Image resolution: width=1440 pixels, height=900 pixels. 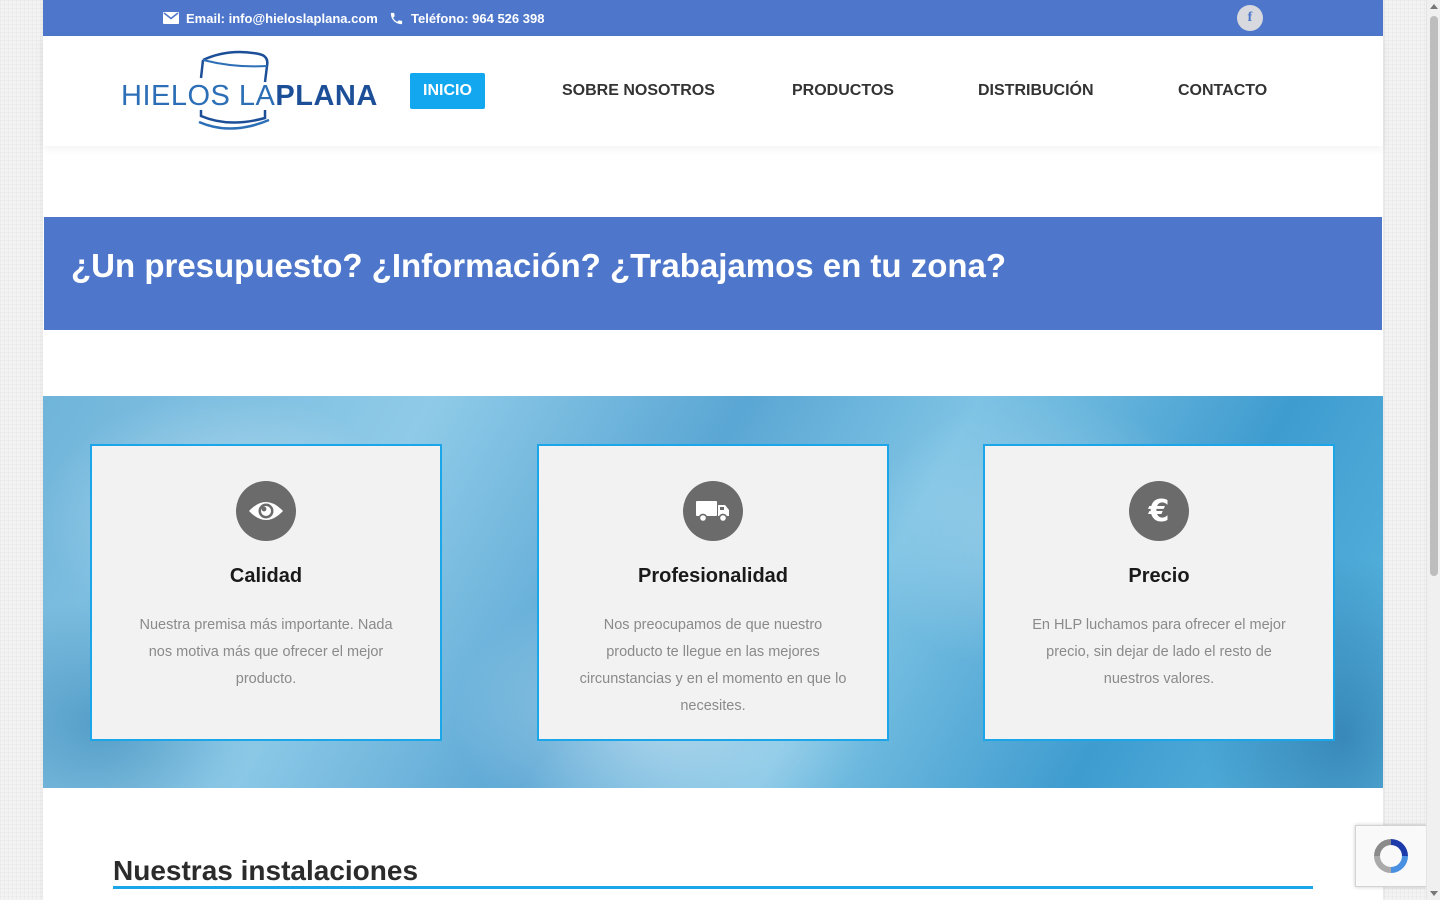 What do you see at coordinates (1036, 91) in the screenshot?
I see `nav-distribucion: DISTRIBUCIÓN` at bounding box center [1036, 91].